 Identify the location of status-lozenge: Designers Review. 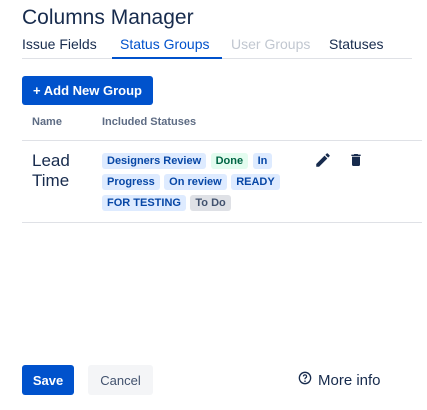
(154, 161).